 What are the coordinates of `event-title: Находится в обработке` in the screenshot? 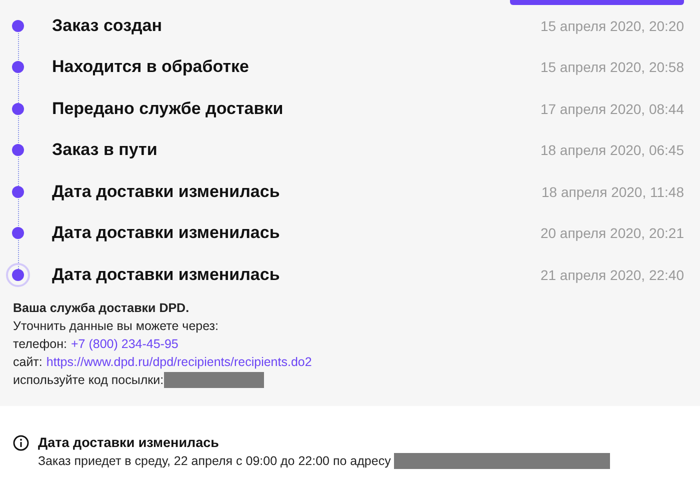 It's located at (151, 67).